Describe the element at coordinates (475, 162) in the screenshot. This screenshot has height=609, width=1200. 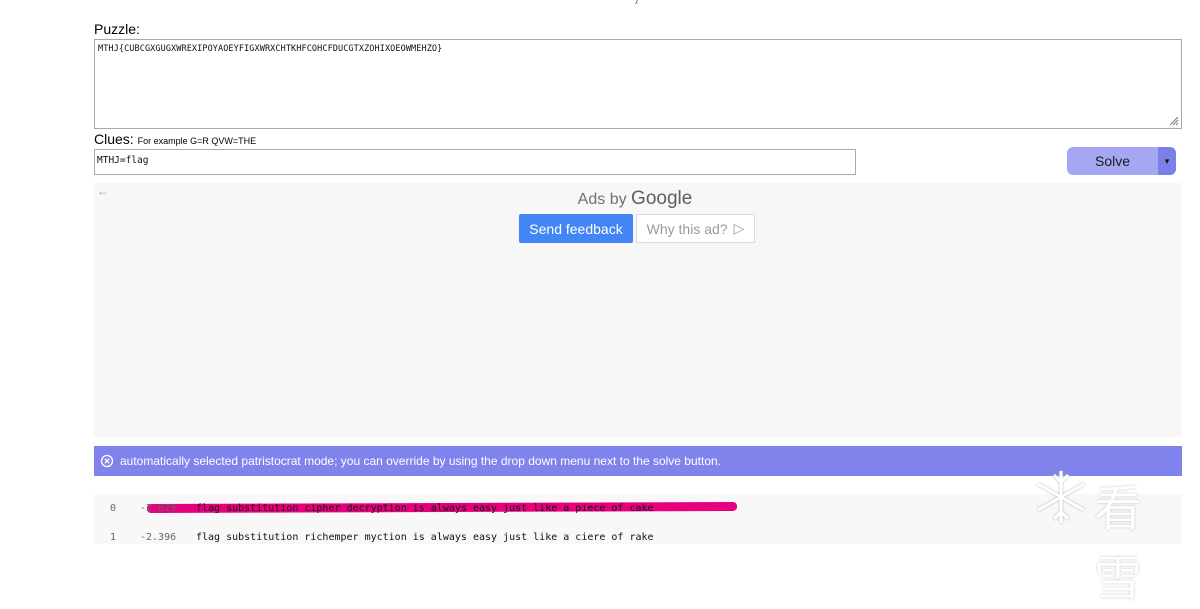
I see `clues-input: MTHJ=flag` at that location.